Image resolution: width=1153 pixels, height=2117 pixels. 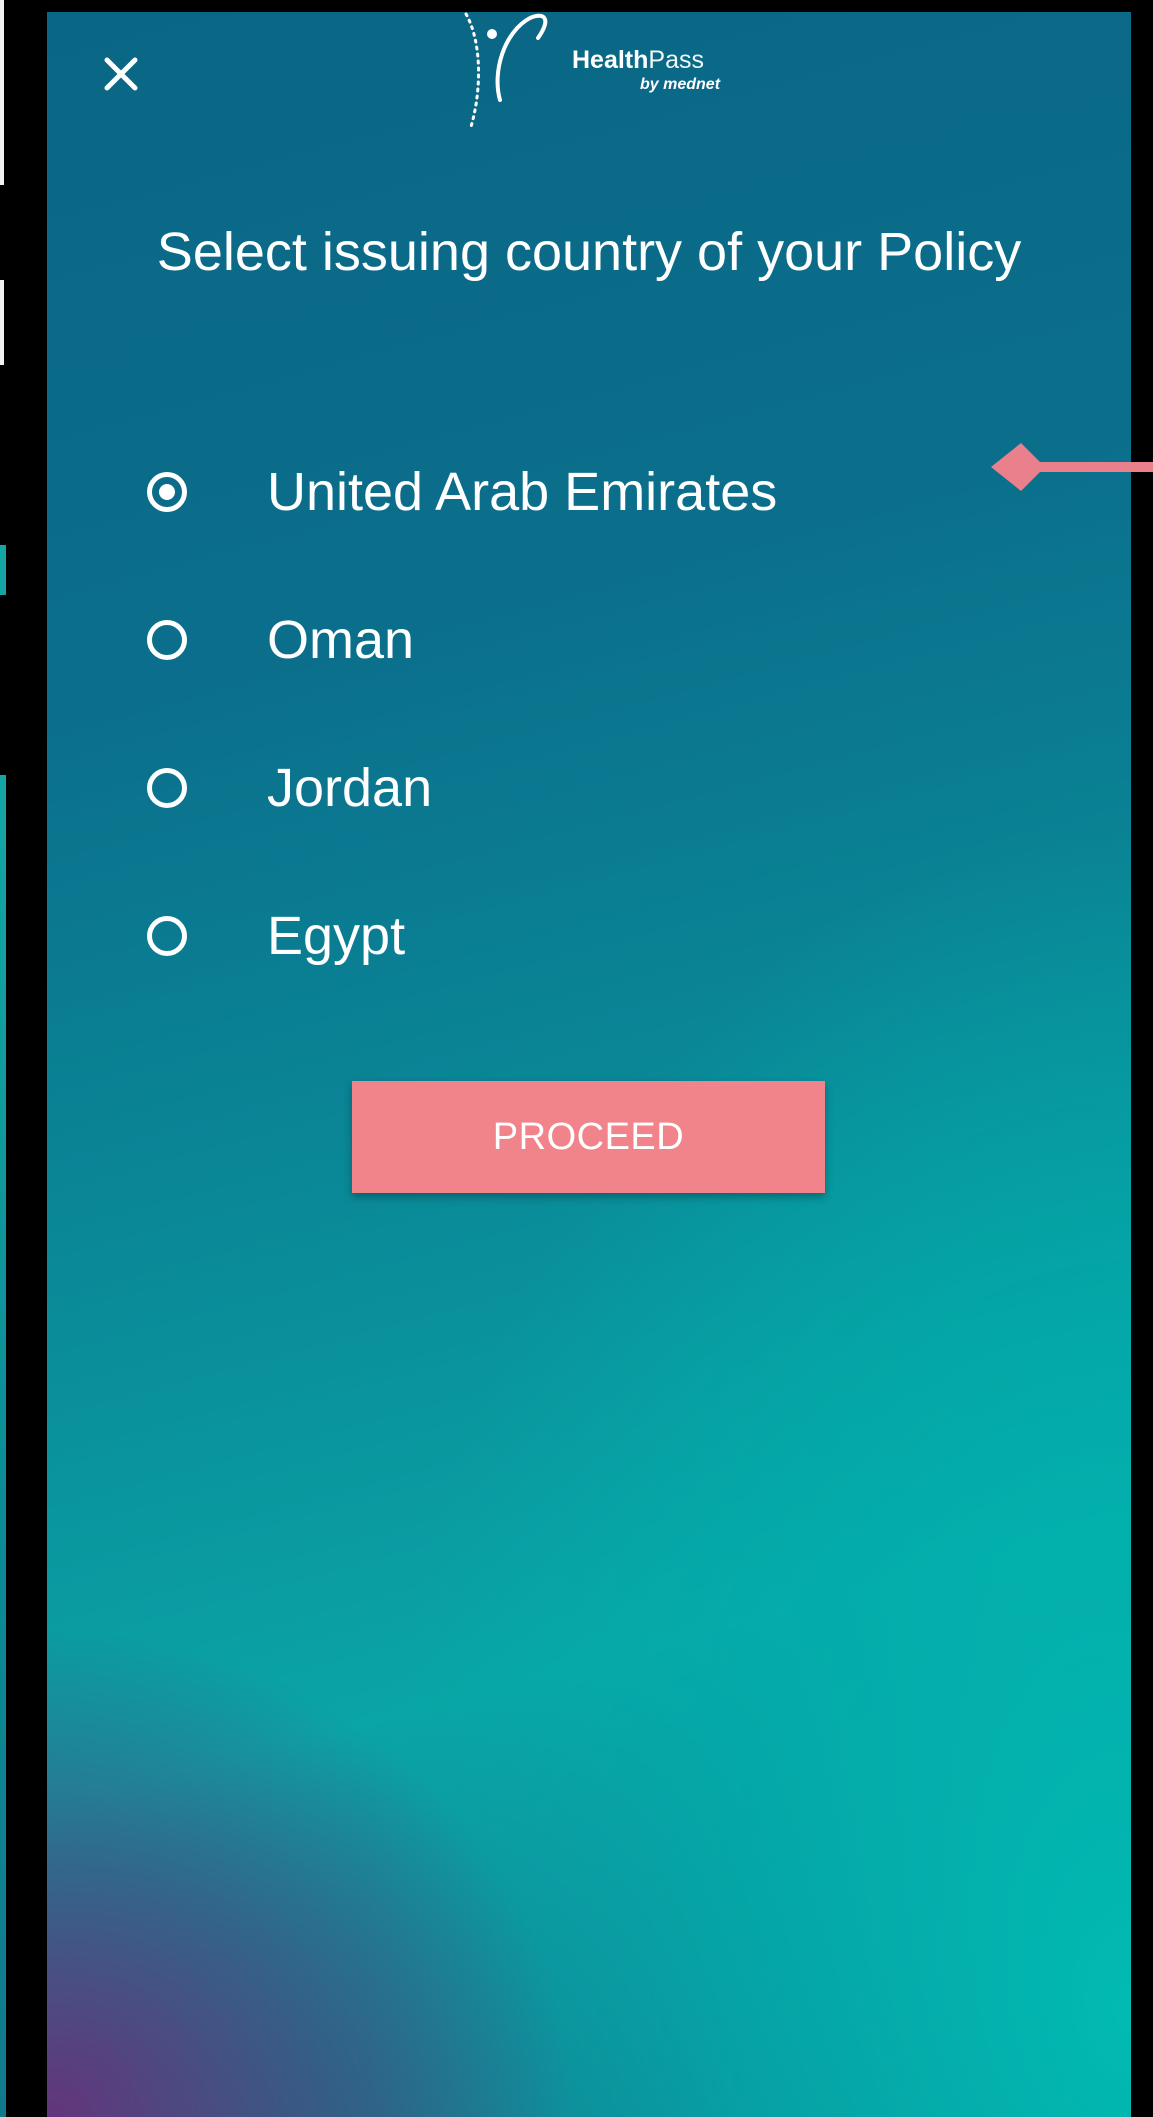 I want to click on logo-name-bold: Health, so click(x=610, y=60).